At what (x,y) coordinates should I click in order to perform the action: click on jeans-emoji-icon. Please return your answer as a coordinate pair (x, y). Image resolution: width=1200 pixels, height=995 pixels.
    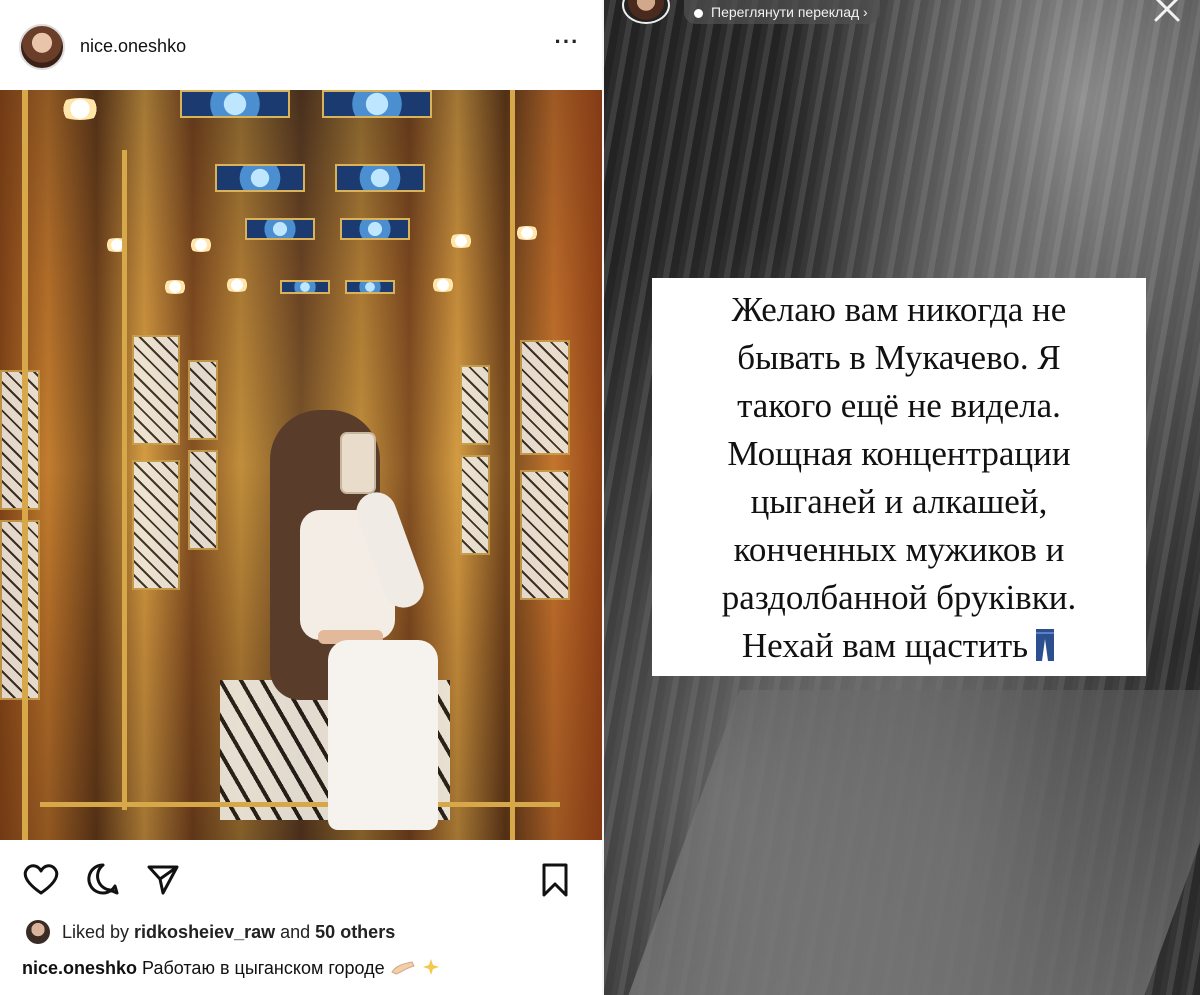
    Looking at the image, I should click on (1045, 645).